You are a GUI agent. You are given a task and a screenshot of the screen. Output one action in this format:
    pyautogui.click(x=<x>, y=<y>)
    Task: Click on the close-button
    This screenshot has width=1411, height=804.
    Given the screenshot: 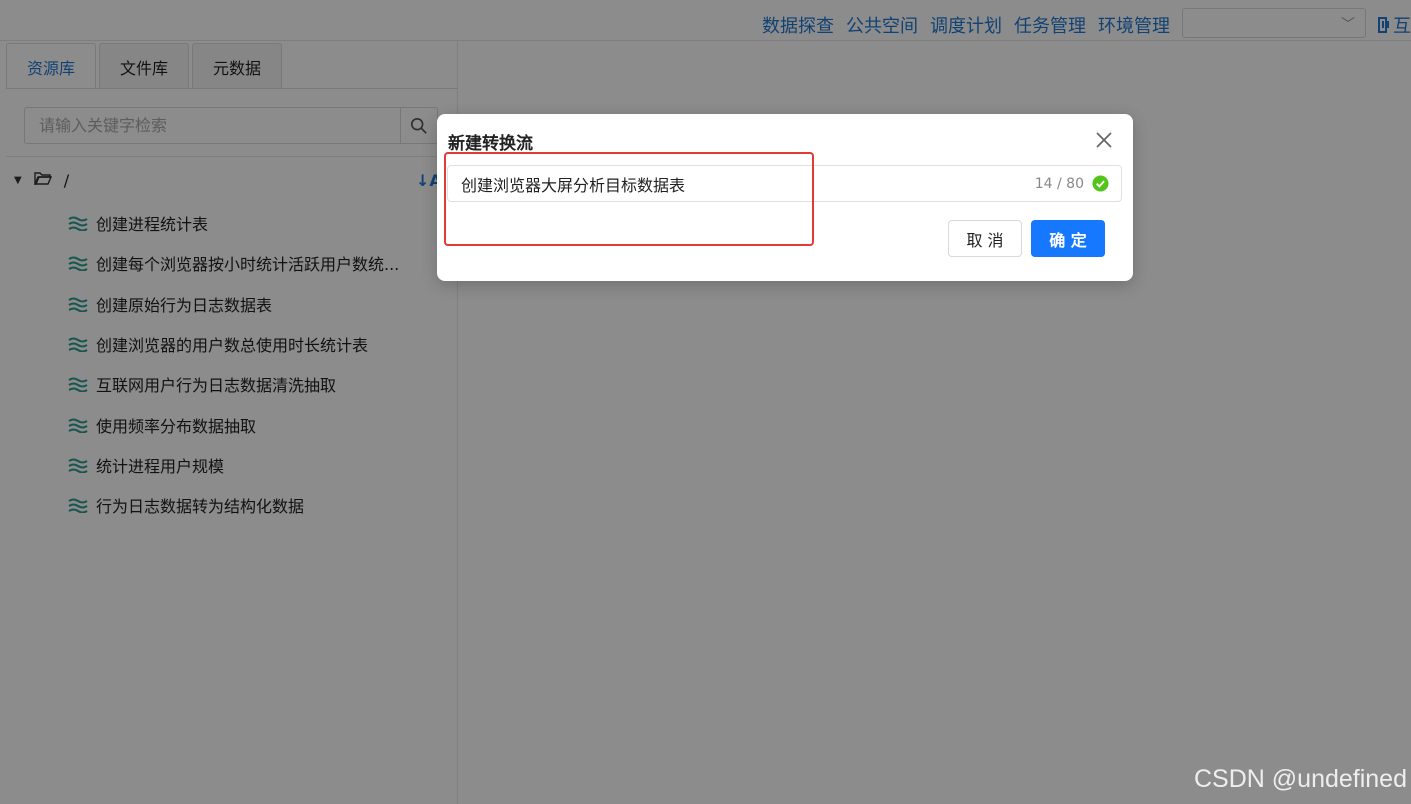 What is the action you would take?
    pyautogui.click(x=1104, y=140)
    